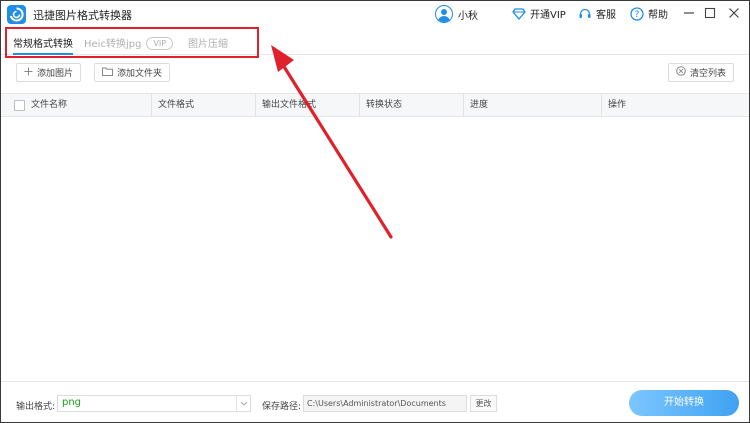 The width and height of the screenshot is (750, 423). Describe the element at coordinates (444, 14) in the screenshot. I see `avatar` at that location.